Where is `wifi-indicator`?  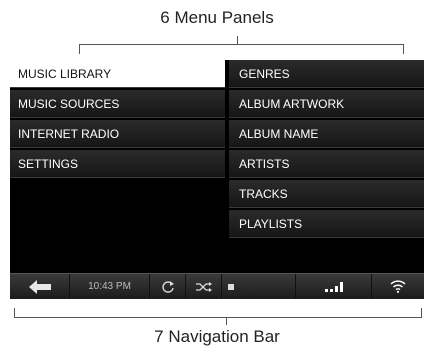 wifi-indicator is located at coordinates (398, 286).